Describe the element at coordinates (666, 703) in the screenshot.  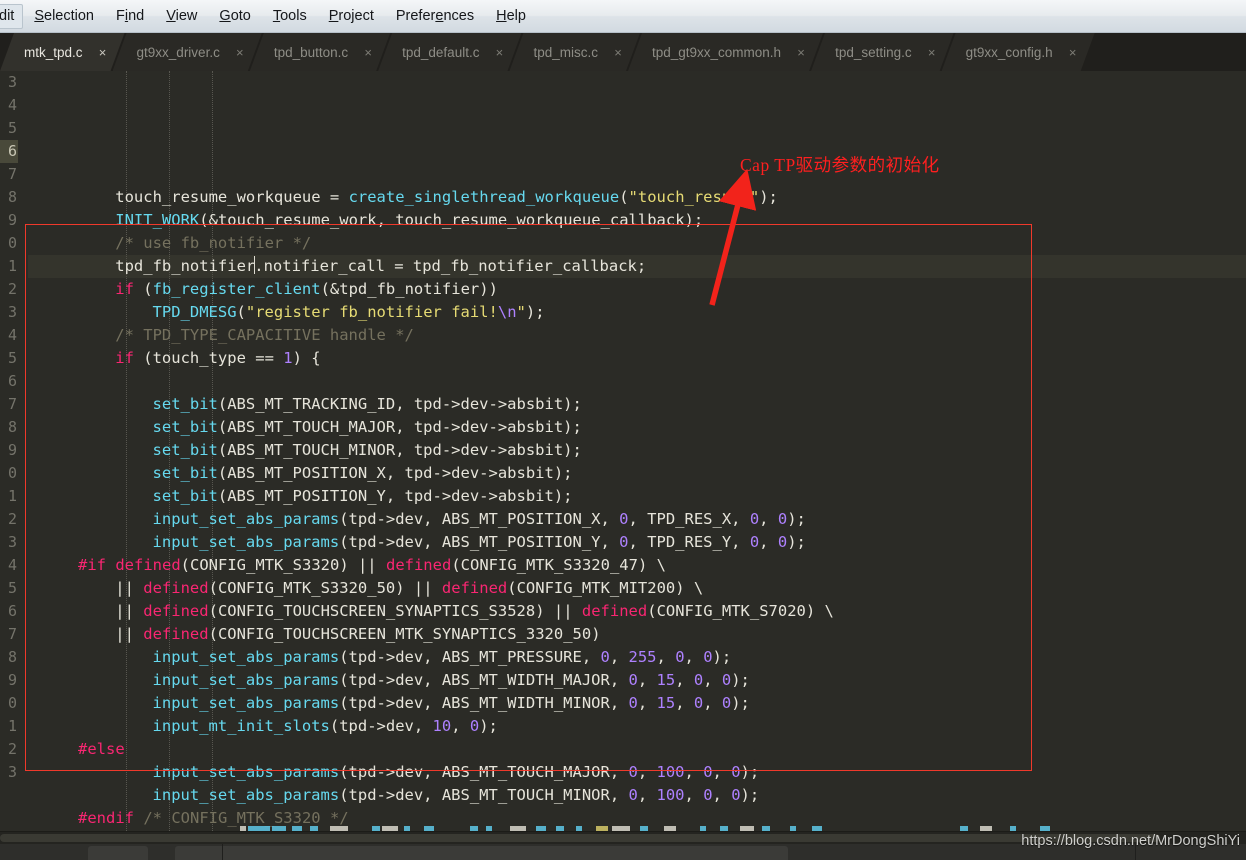
I see `token-num: 15` at that location.